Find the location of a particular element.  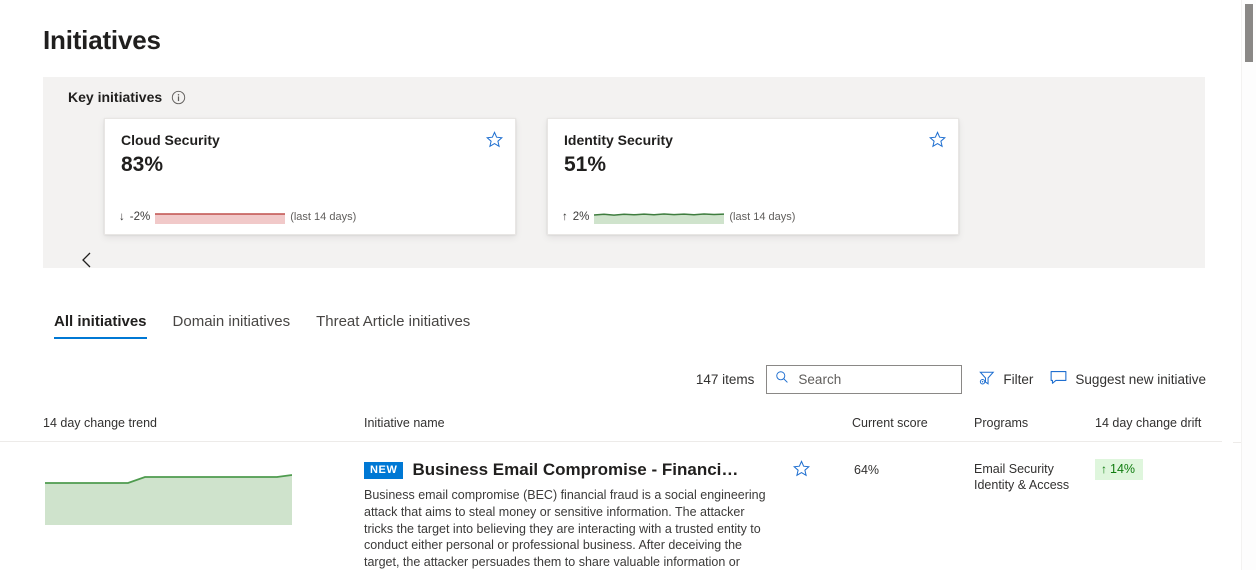

card-delta-arrow: ↑ is located at coordinates (565, 217).